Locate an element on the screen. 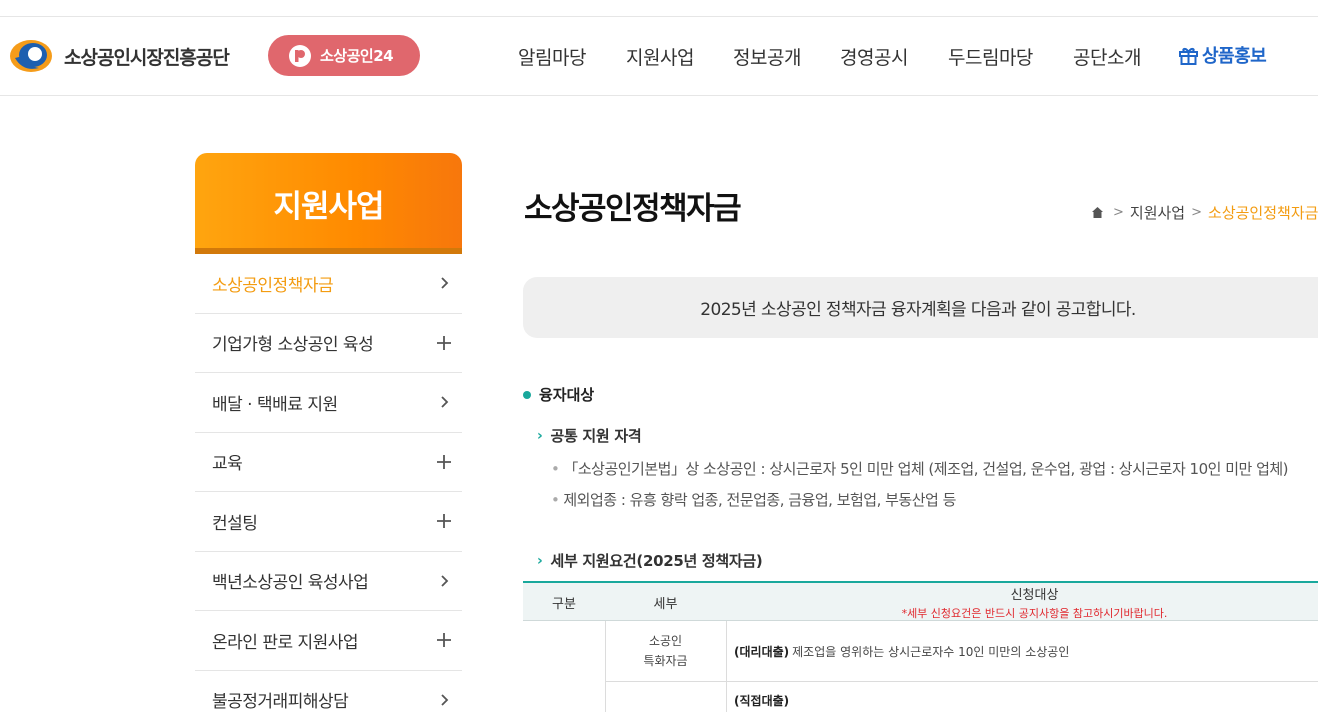  section-title: 융자대상 is located at coordinates (558, 394).